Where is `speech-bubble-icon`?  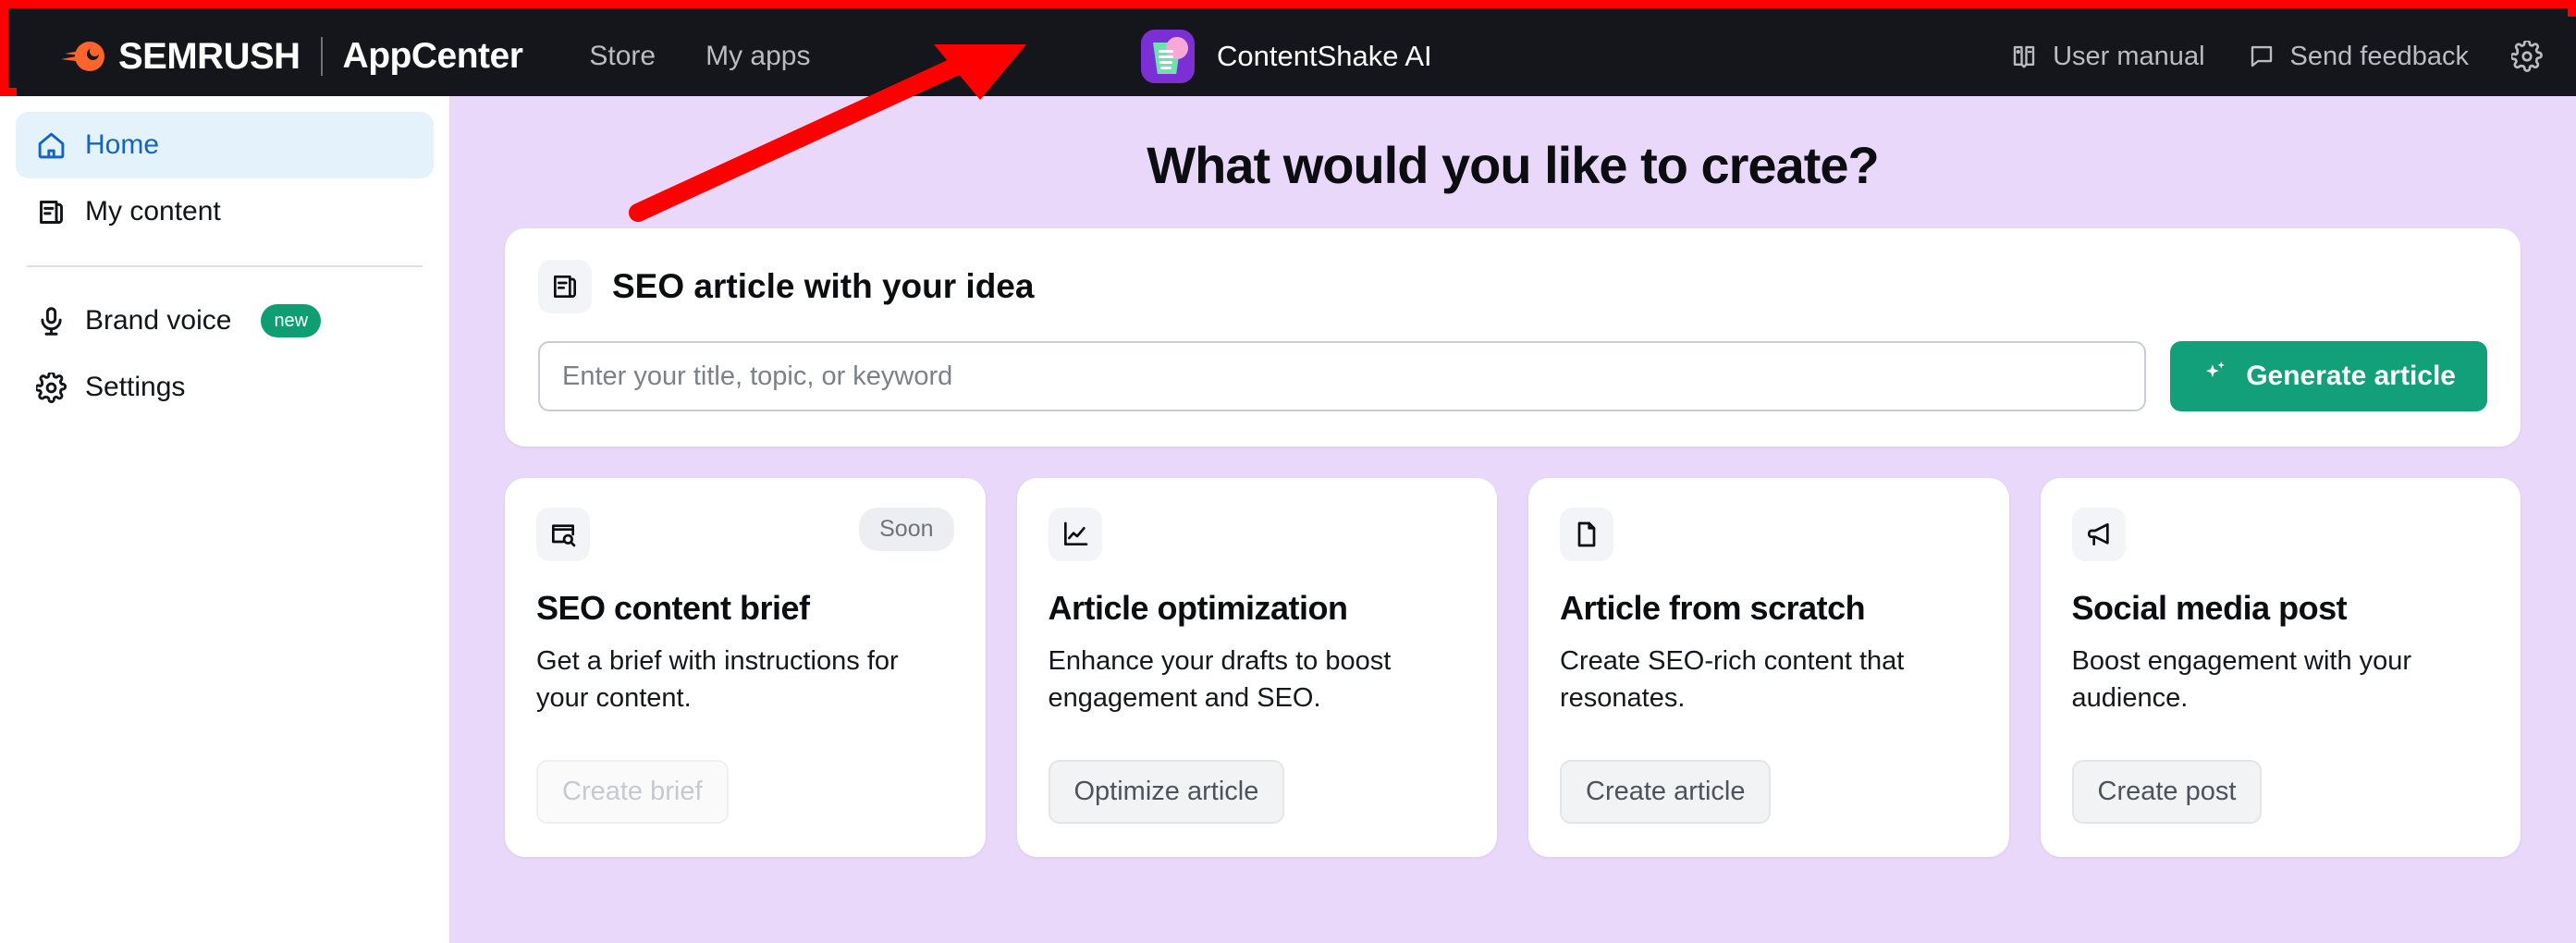 speech-bubble-icon is located at coordinates (2261, 57).